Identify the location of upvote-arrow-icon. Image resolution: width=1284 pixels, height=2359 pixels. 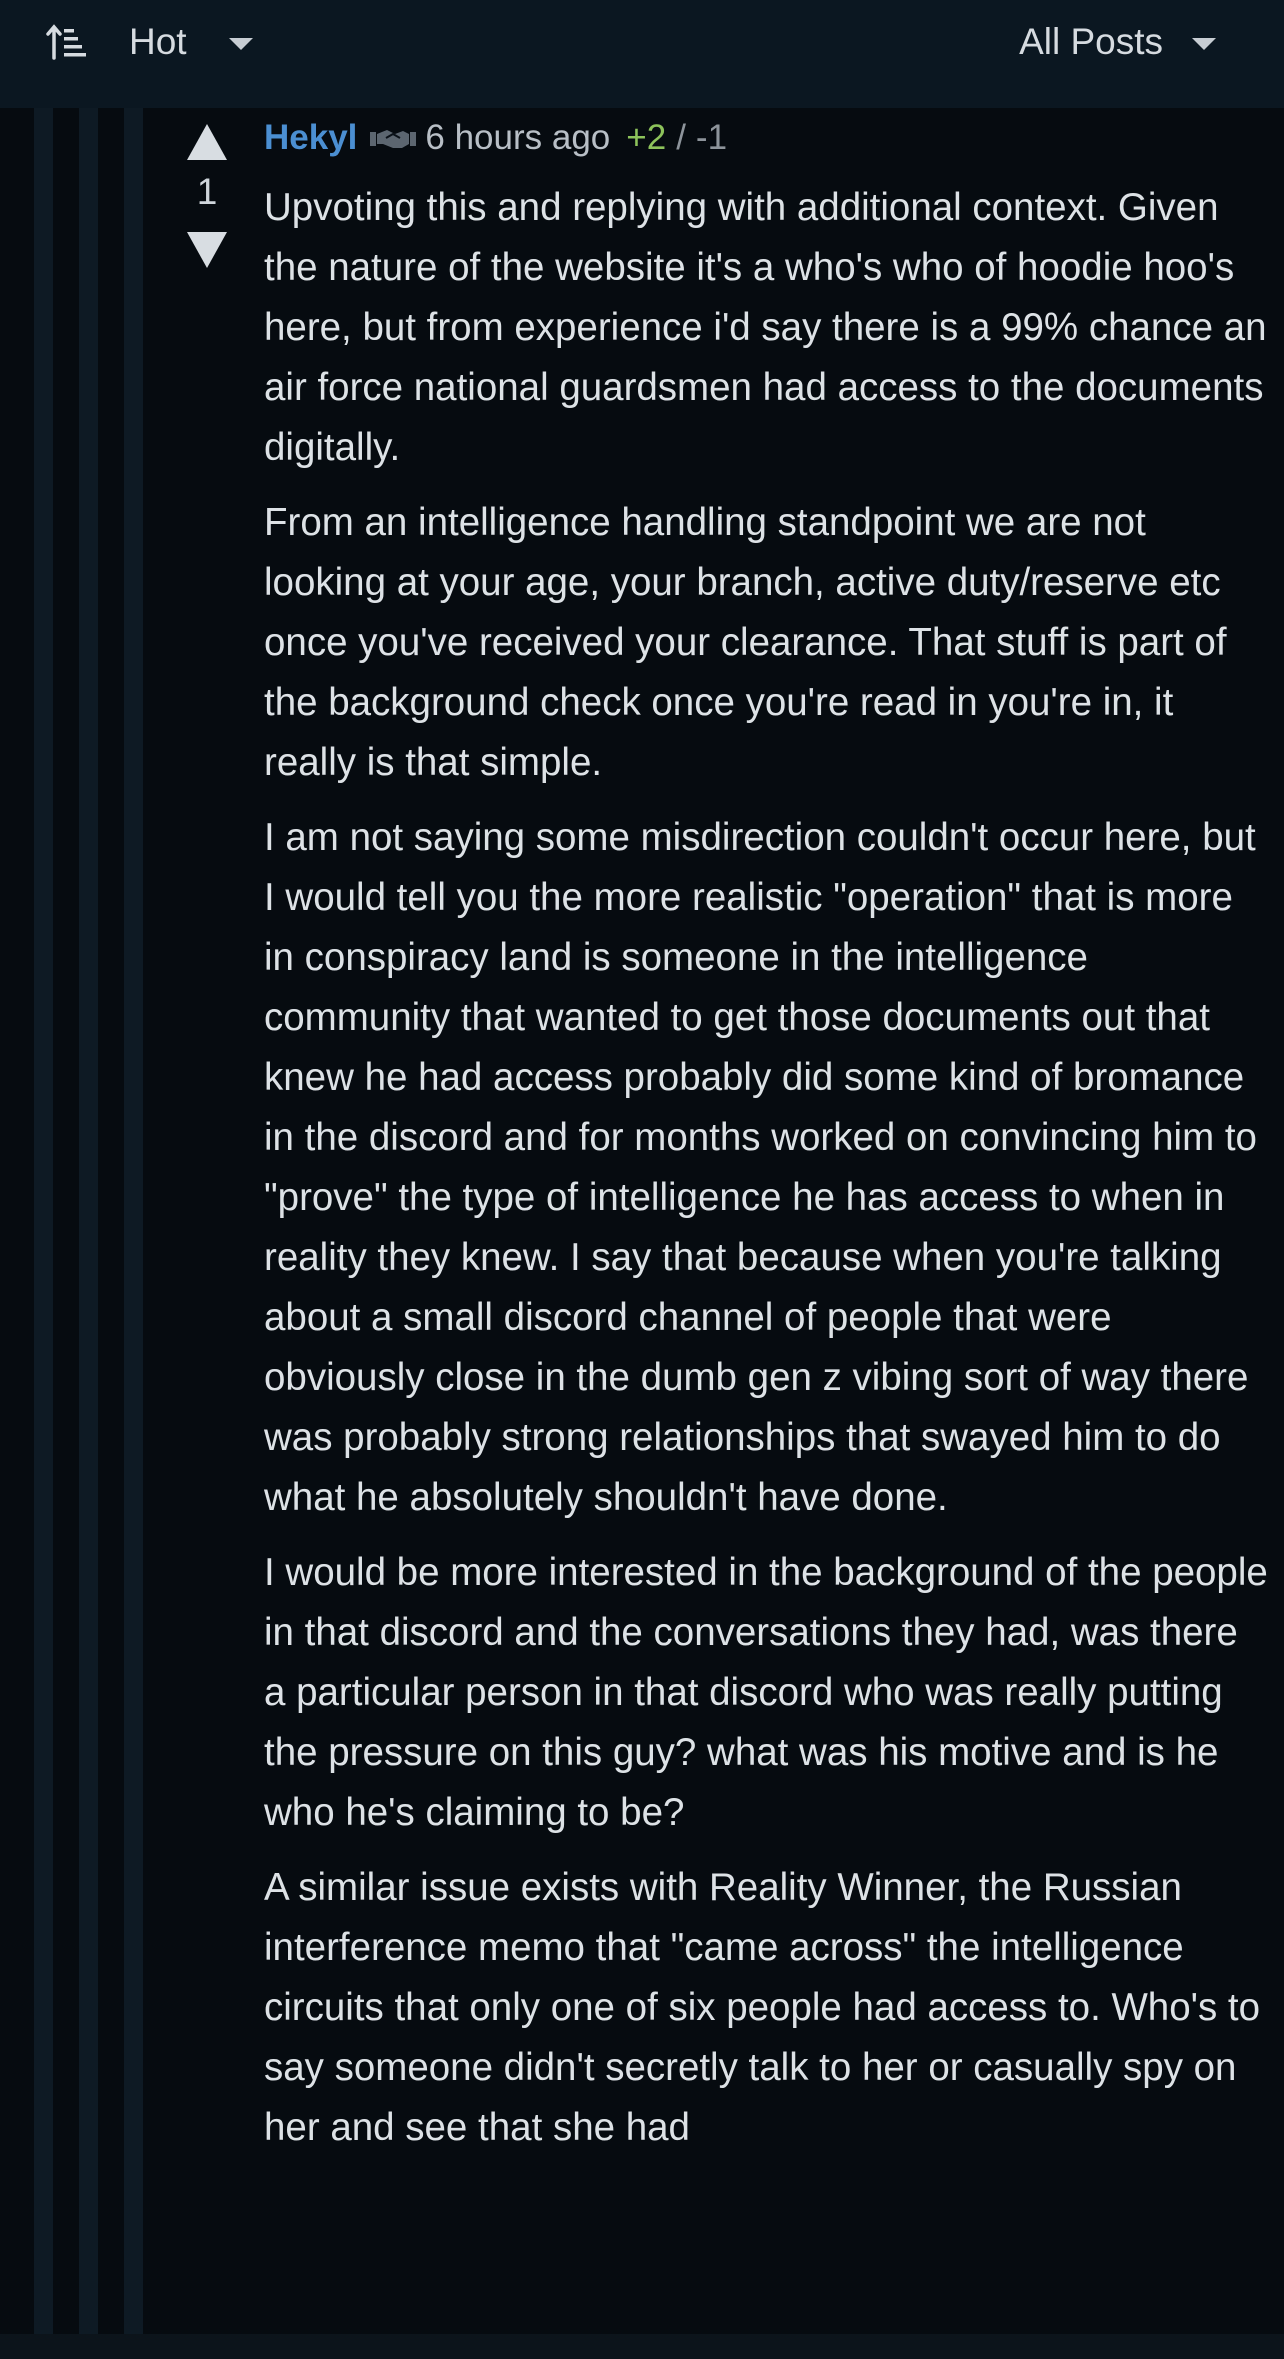
(207, 142).